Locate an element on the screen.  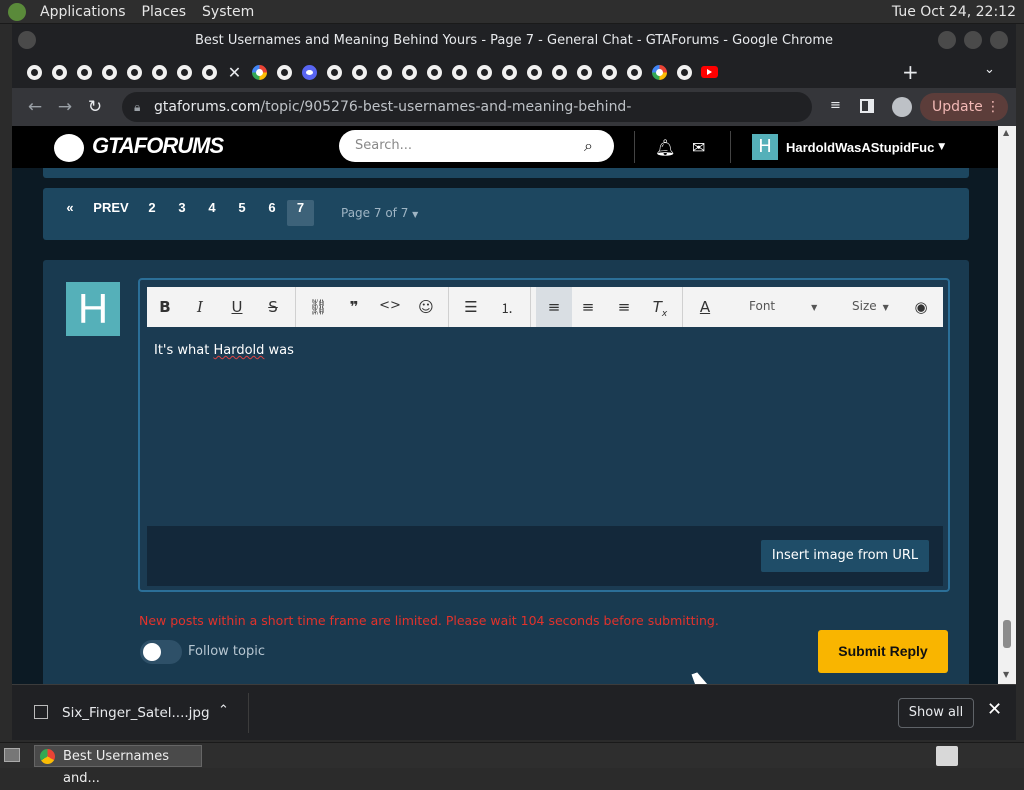
chevron-up-icon: ⌃ is located at coordinates (223, 710).